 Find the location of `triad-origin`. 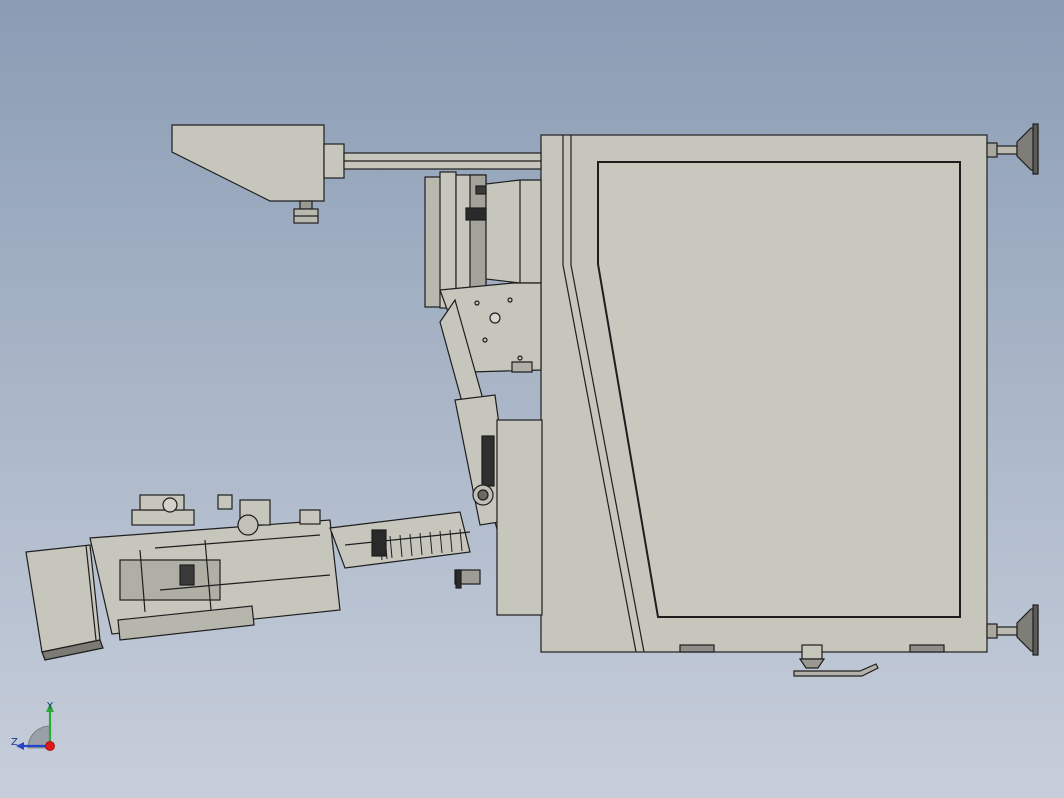

triad-origin is located at coordinates (50, 746).